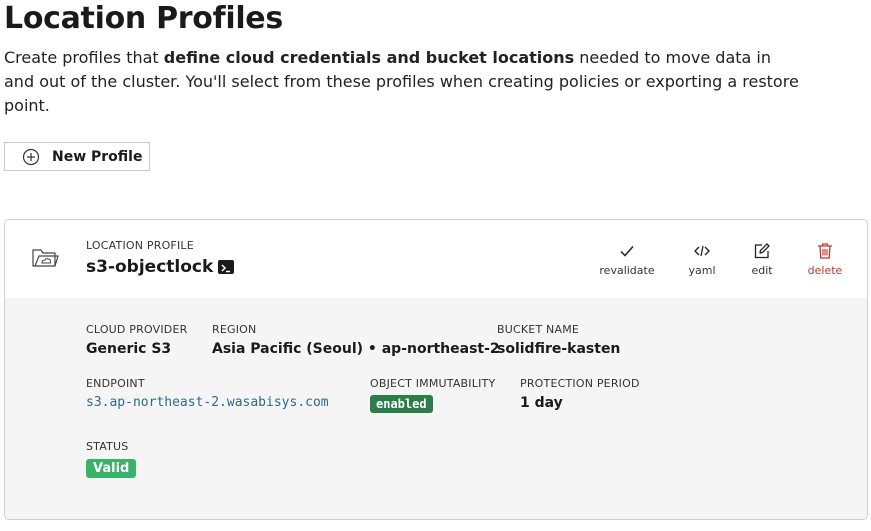  What do you see at coordinates (702, 270) in the screenshot?
I see `yaml-label: yaml` at bounding box center [702, 270].